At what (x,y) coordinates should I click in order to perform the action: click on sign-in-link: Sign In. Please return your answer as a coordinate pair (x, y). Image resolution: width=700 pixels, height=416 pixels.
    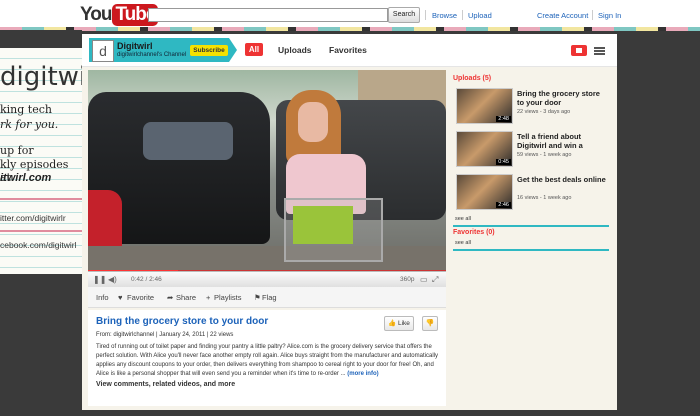
    Looking at the image, I should click on (609, 15).